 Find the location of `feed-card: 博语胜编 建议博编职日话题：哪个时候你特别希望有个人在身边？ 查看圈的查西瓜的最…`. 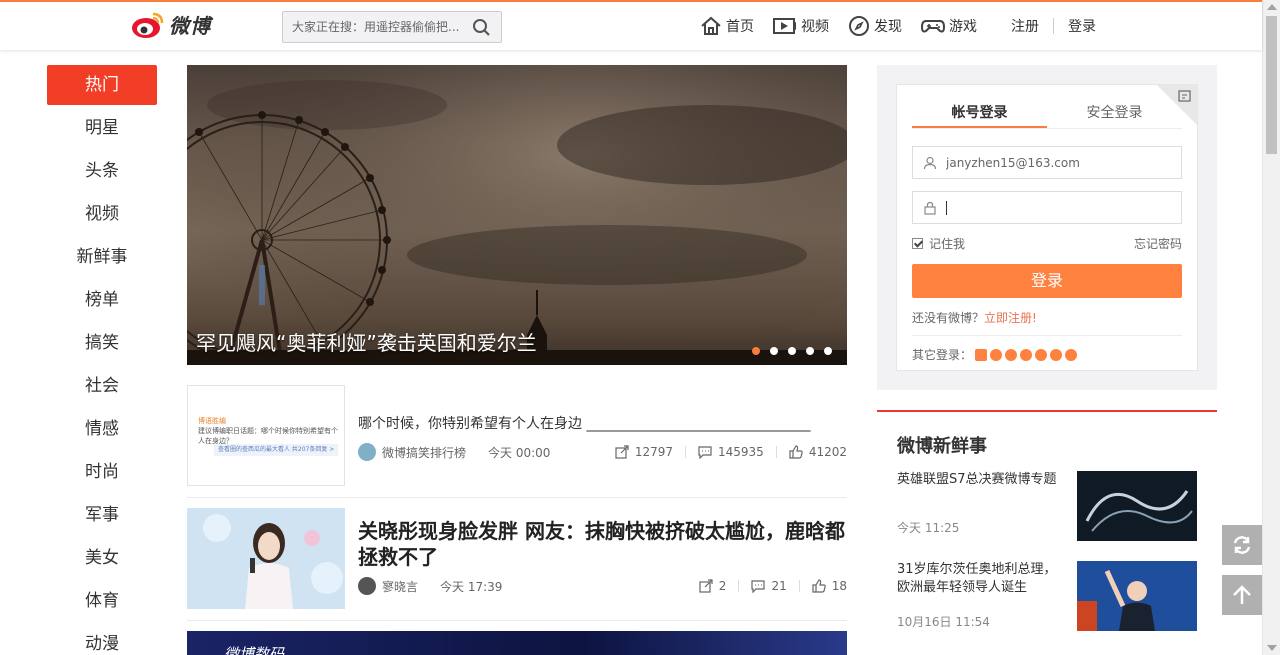

feed-card: 博语胜编 建议博编职日话题：哪个时候你特别希望有个人在身边？ 查看圈的查西瓜的最… is located at coordinates (517, 436).